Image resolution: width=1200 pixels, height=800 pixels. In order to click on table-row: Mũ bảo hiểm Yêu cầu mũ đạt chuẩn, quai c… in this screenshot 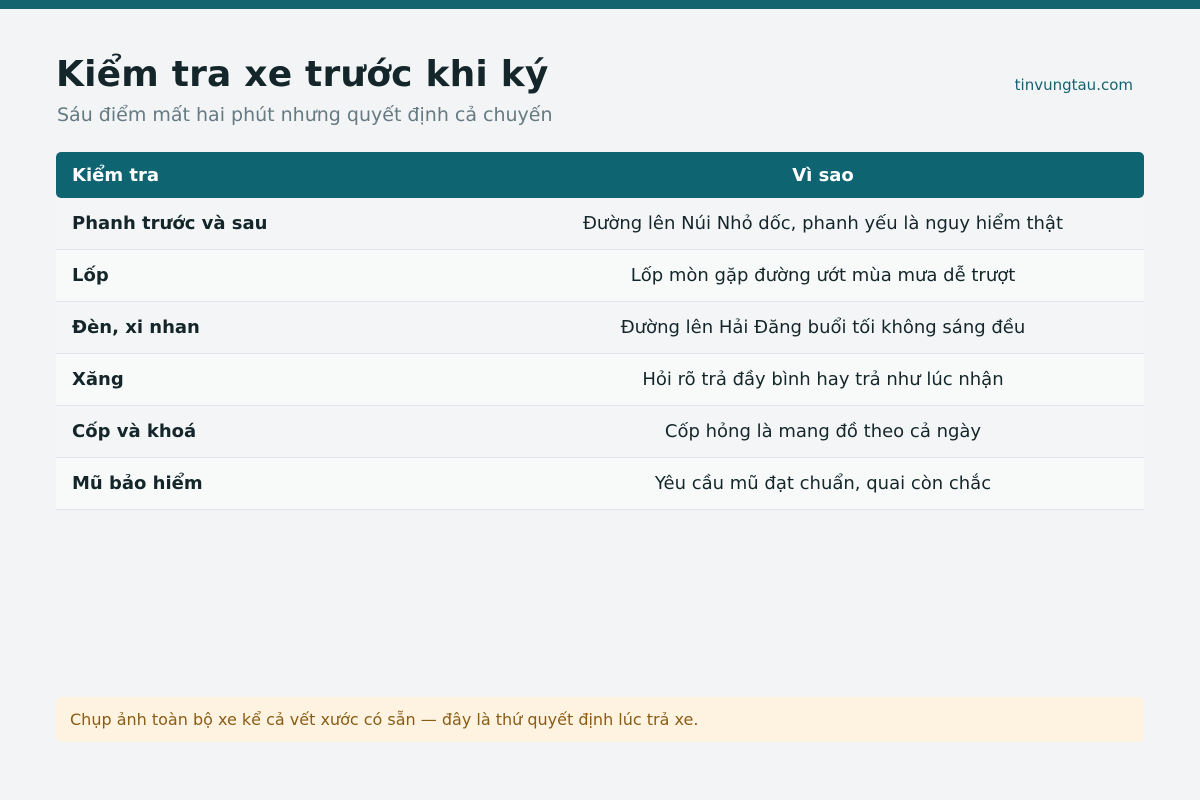, I will do `click(600, 484)`.